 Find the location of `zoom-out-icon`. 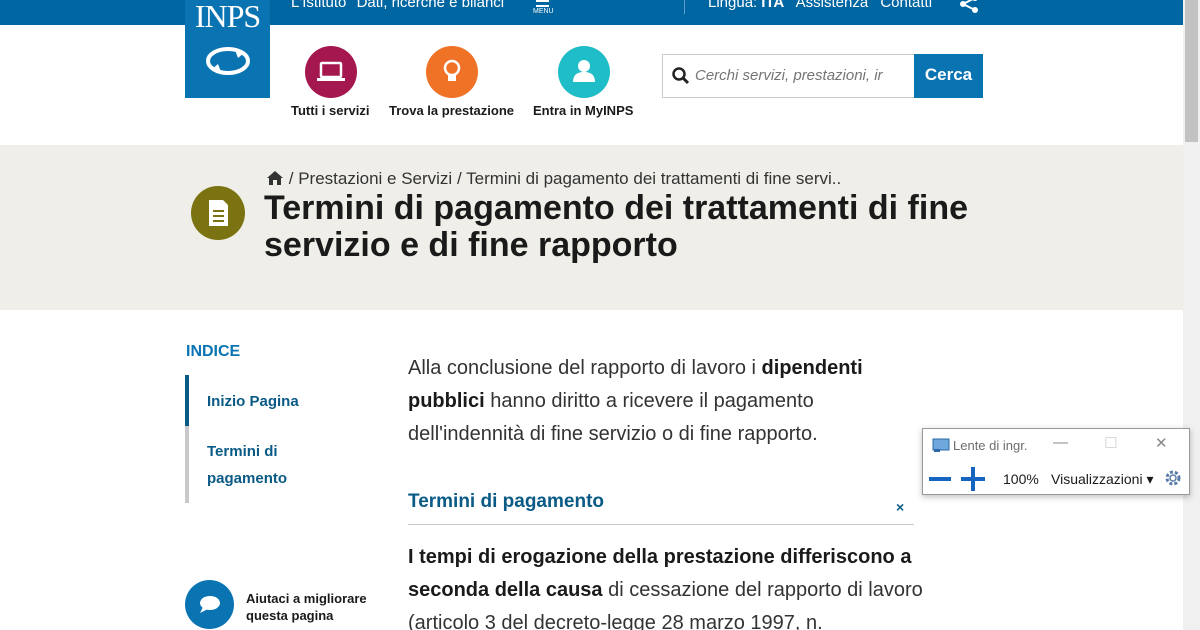

zoom-out-icon is located at coordinates (940, 479).